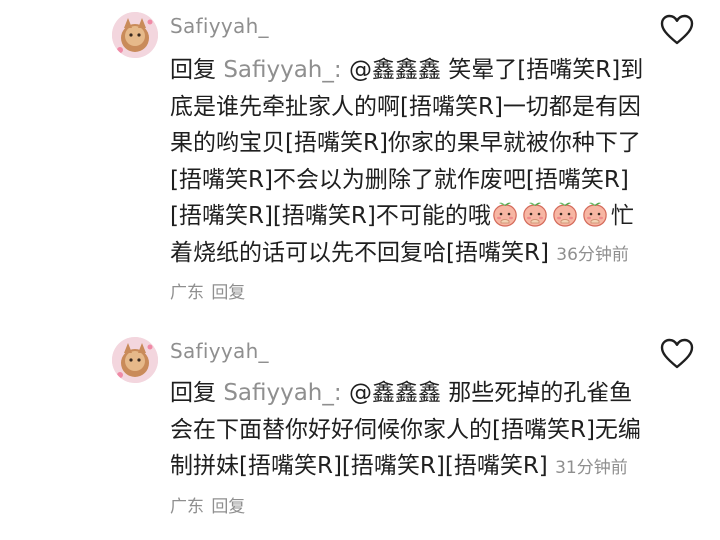 The width and height of the screenshot is (720, 540). What do you see at coordinates (591, 468) in the screenshot?
I see `comment-time: 31分钟前` at bounding box center [591, 468].